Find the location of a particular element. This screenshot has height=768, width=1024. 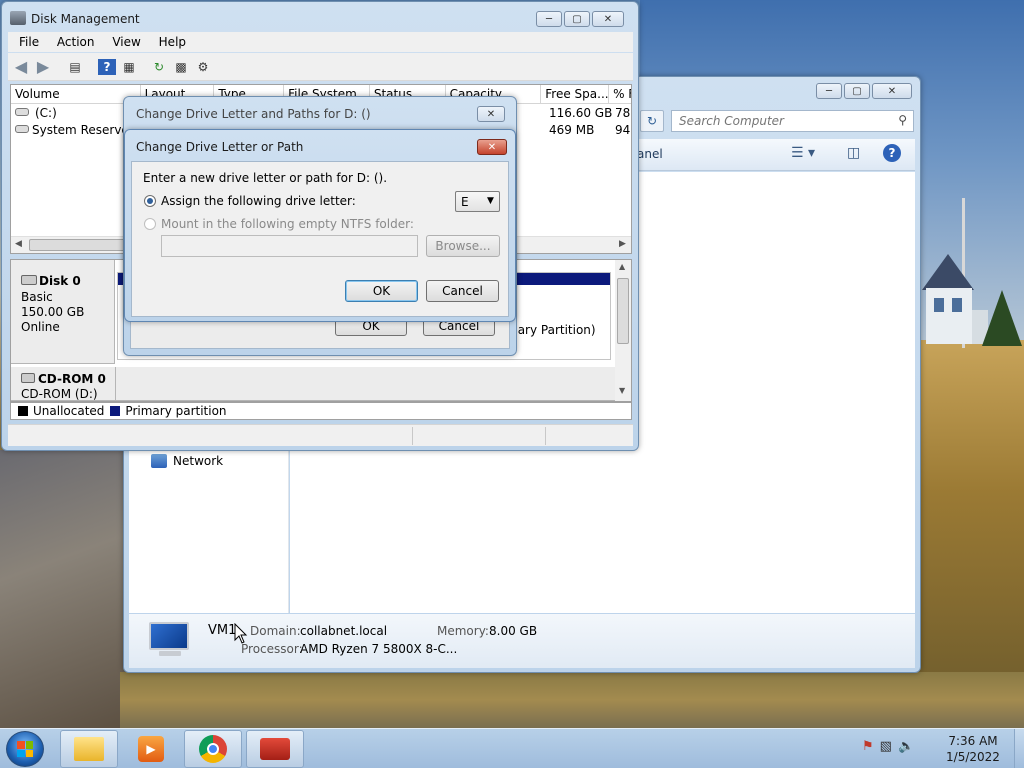

assign-letter-option: Assign the following drive letter: is located at coordinates (250, 201).